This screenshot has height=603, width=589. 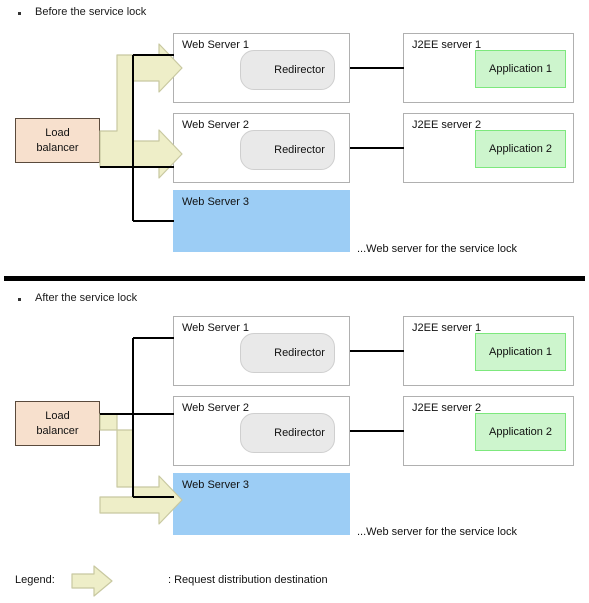 I want to click on web-server-2-before-title: Web Server 2, so click(x=216, y=125).